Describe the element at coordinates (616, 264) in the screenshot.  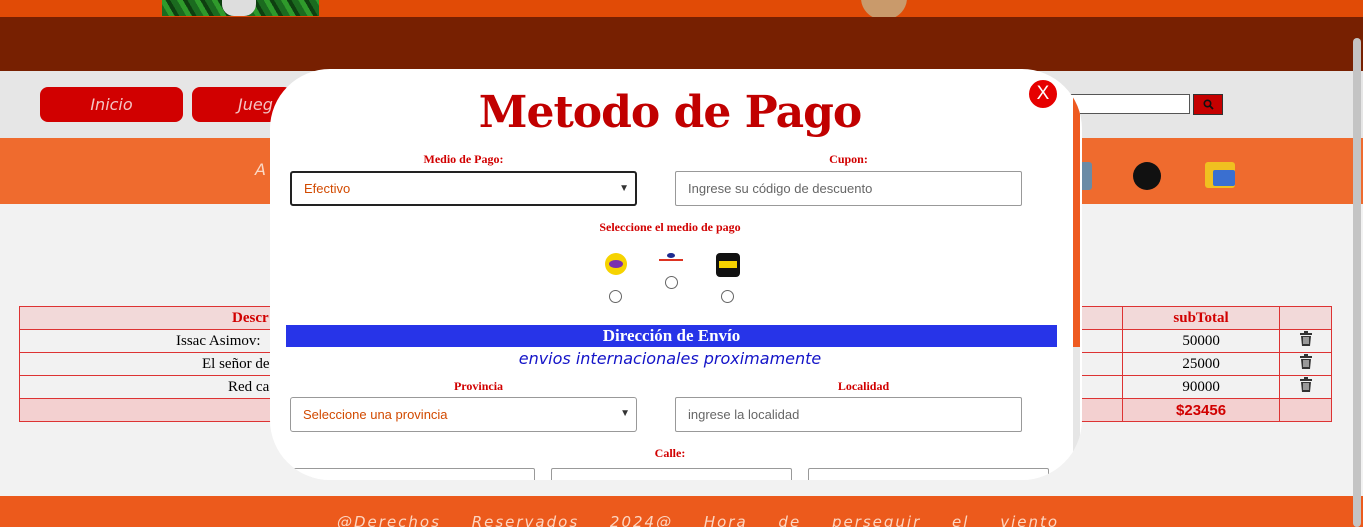
I see `pago-facil-logo-icon` at that location.